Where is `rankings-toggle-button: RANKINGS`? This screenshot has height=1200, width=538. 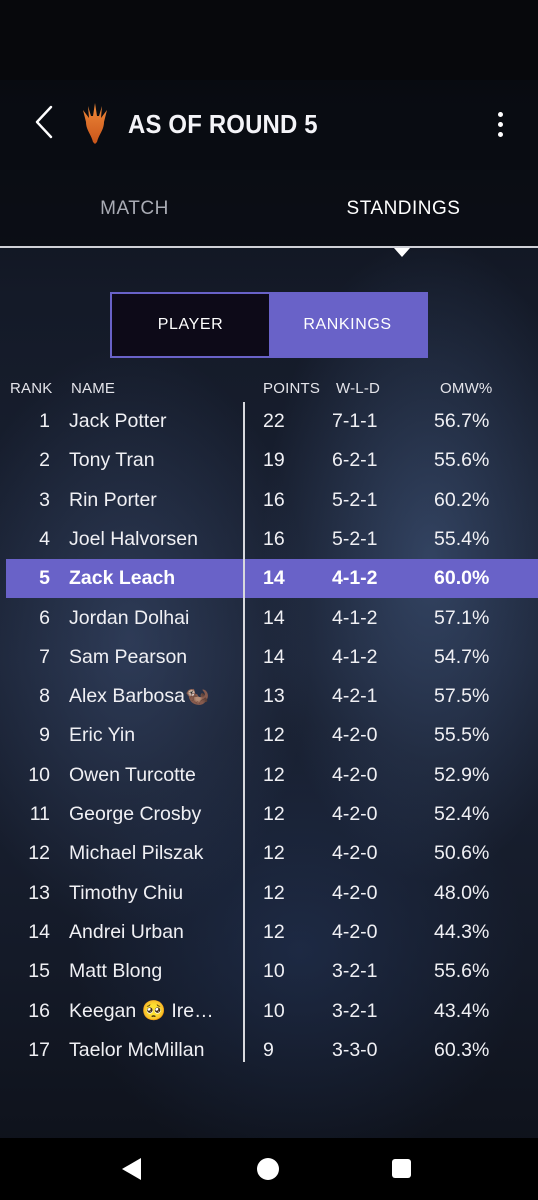 rankings-toggle-button: RANKINGS is located at coordinates (347, 325).